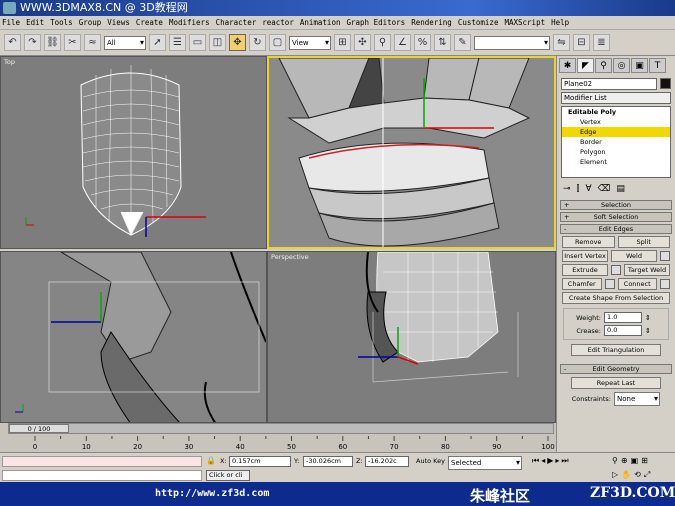 Image resolution: width=675 pixels, height=506 pixels. Describe the element at coordinates (387, 461) in the screenshot. I see `z-coordinate-field: -16.202c` at that location.